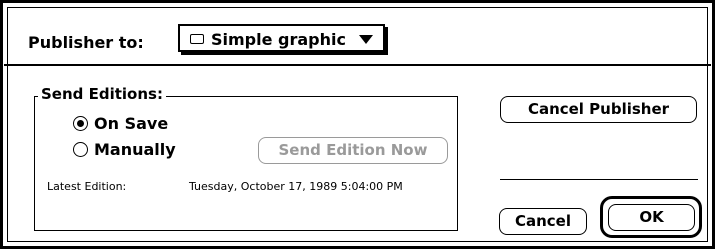 This screenshot has width=715, height=249. I want to click on publisher-to-label: Publisher to:, so click(86, 42).